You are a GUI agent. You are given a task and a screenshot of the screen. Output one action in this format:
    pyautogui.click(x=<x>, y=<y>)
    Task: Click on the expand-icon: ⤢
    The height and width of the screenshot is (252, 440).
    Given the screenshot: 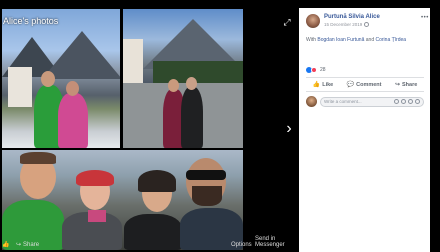 What is the action you would take?
    pyautogui.click(x=287, y=22)
    